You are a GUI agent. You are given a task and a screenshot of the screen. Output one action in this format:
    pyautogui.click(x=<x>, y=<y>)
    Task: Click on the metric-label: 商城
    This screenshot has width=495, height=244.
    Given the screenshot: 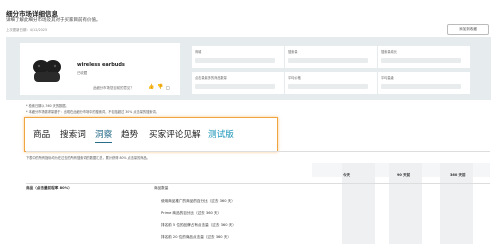 What is the action you would take?
    pyautogui.click(x=198, y=52)
    